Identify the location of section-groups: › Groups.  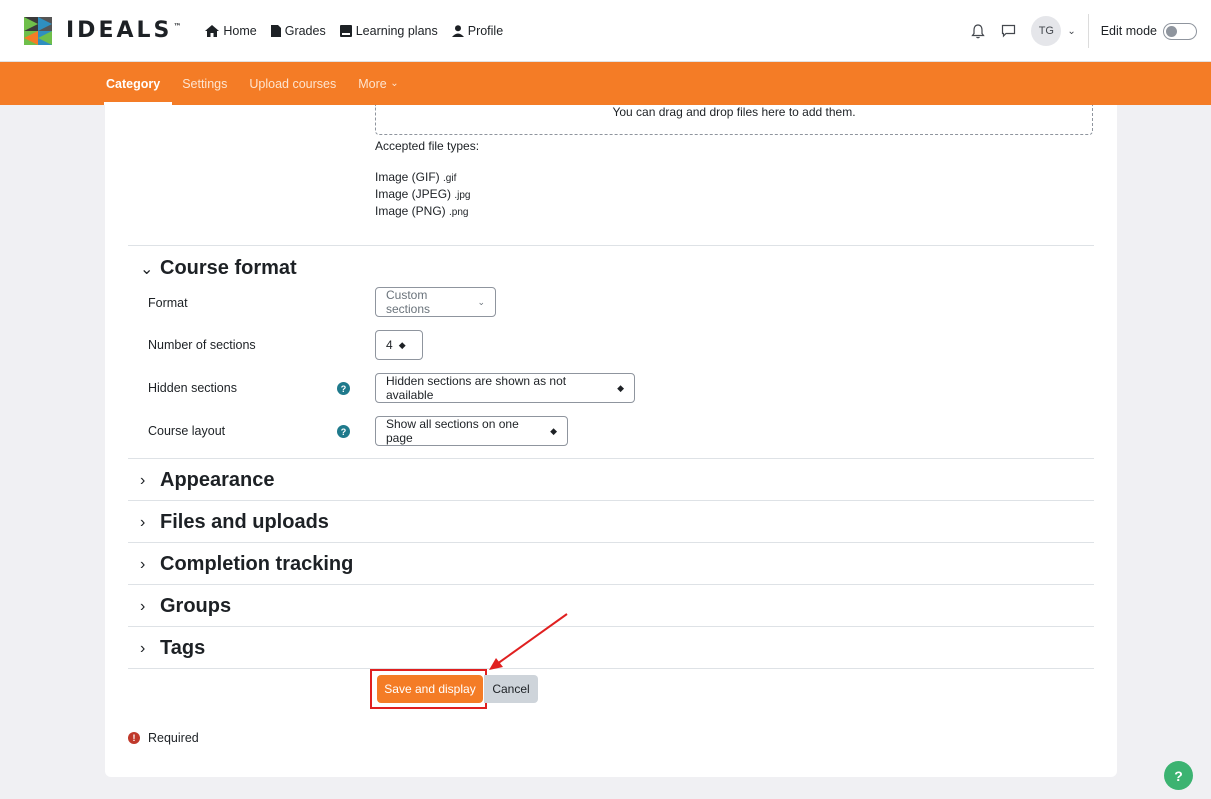
(185, 606).